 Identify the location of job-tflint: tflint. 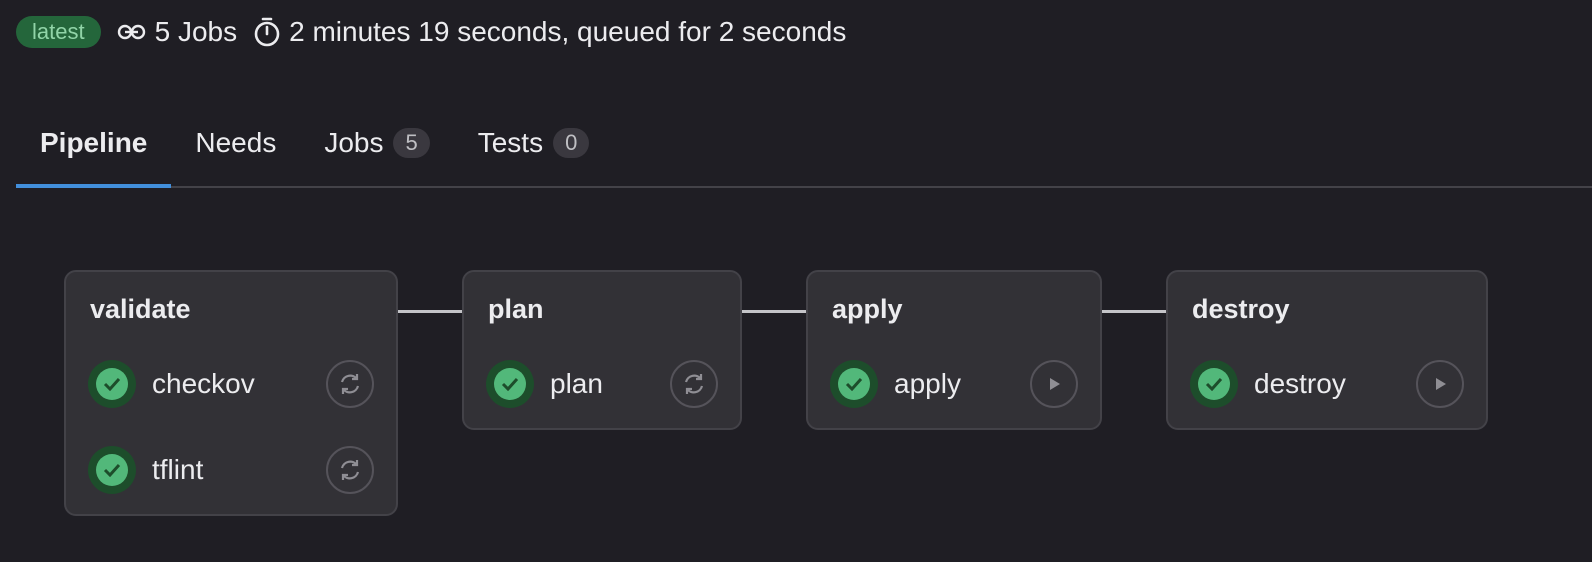
(231, 470).